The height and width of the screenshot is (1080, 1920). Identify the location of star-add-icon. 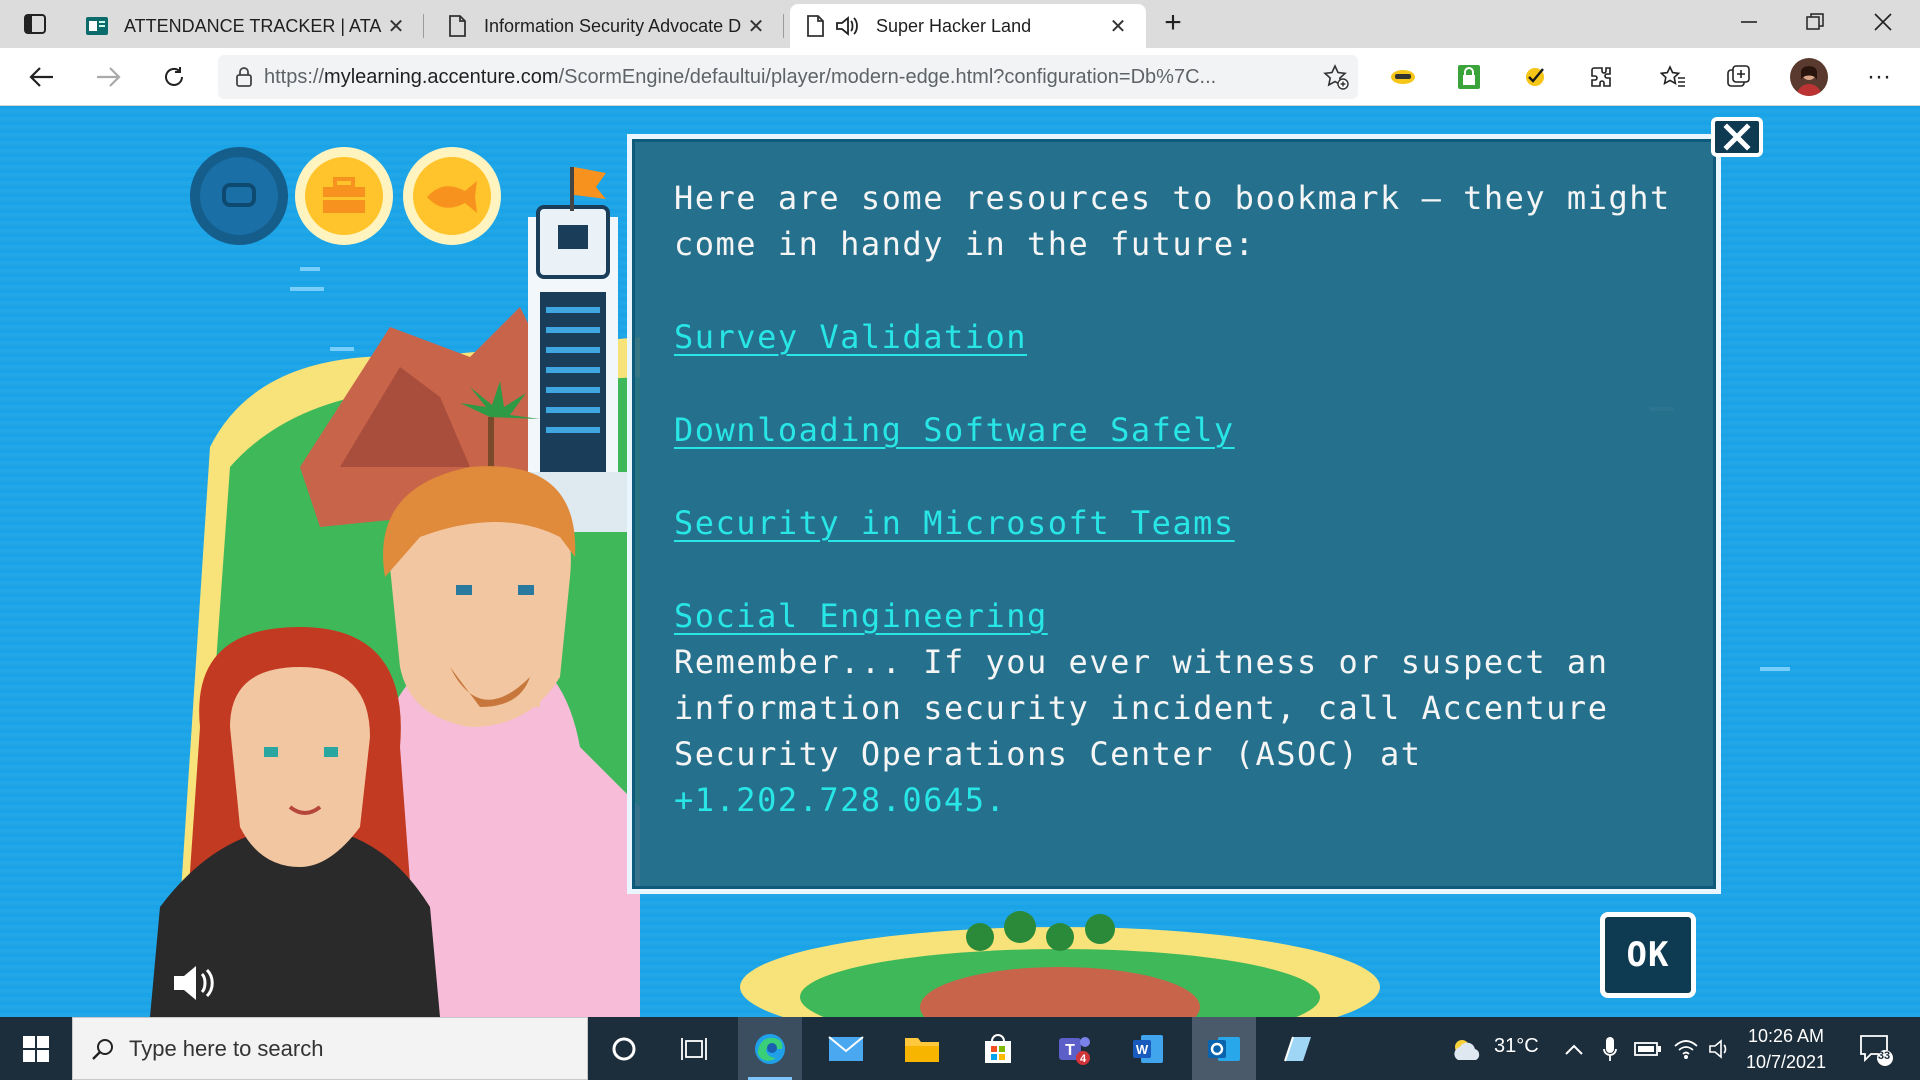
(1336, 77).